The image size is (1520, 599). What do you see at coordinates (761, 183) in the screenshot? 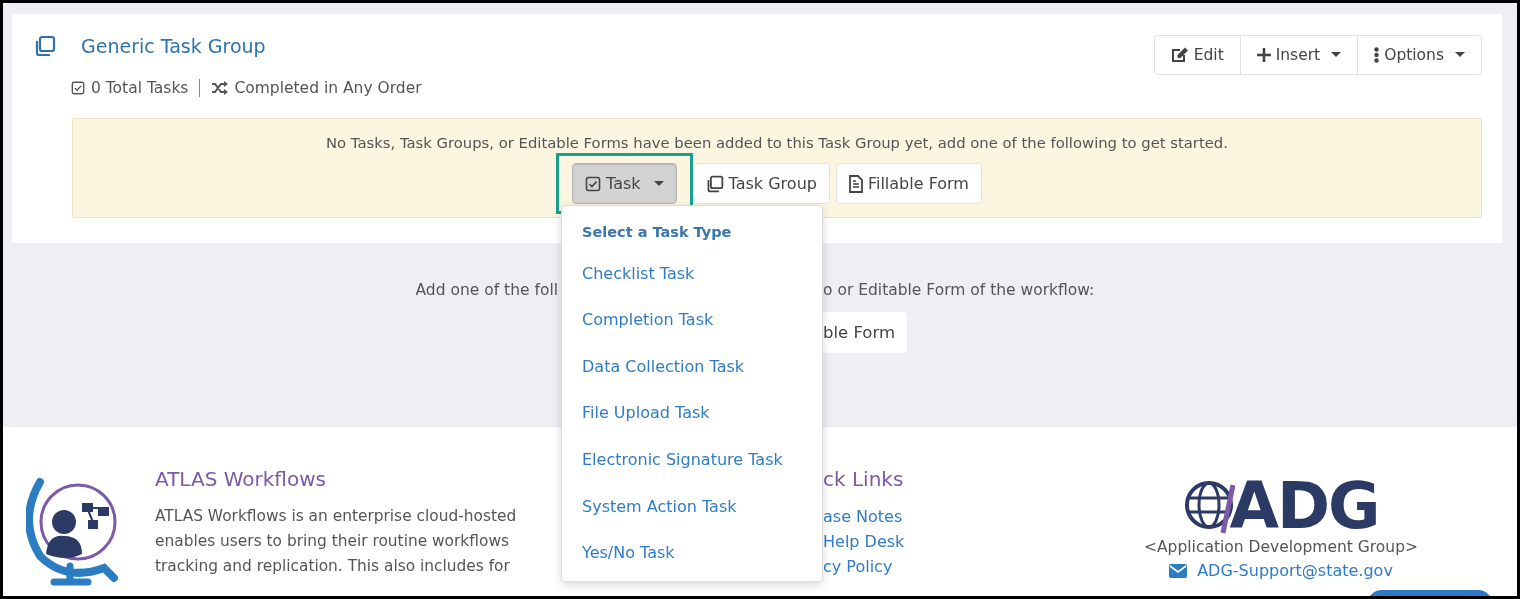
I see `add-button: Task Group` at bounding box center [761, 183].